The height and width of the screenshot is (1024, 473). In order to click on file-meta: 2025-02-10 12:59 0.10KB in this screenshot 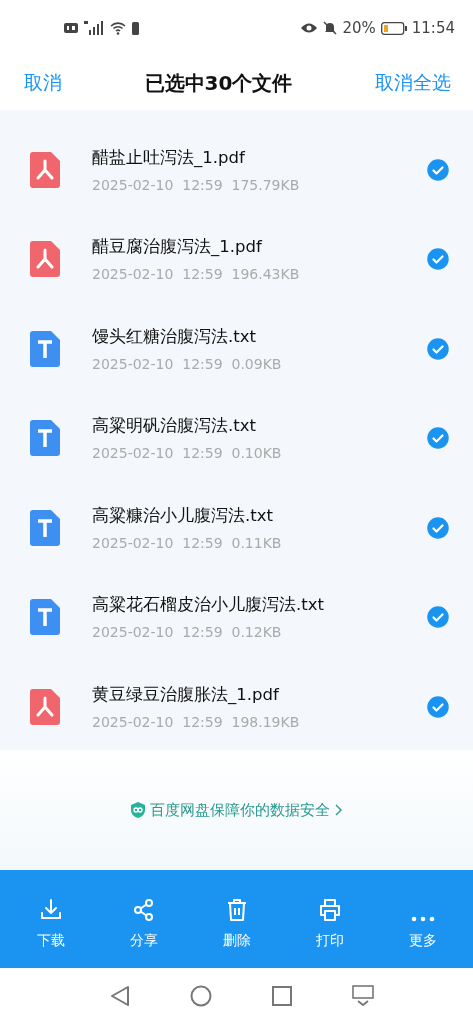, I will do `click(187, 453)`.